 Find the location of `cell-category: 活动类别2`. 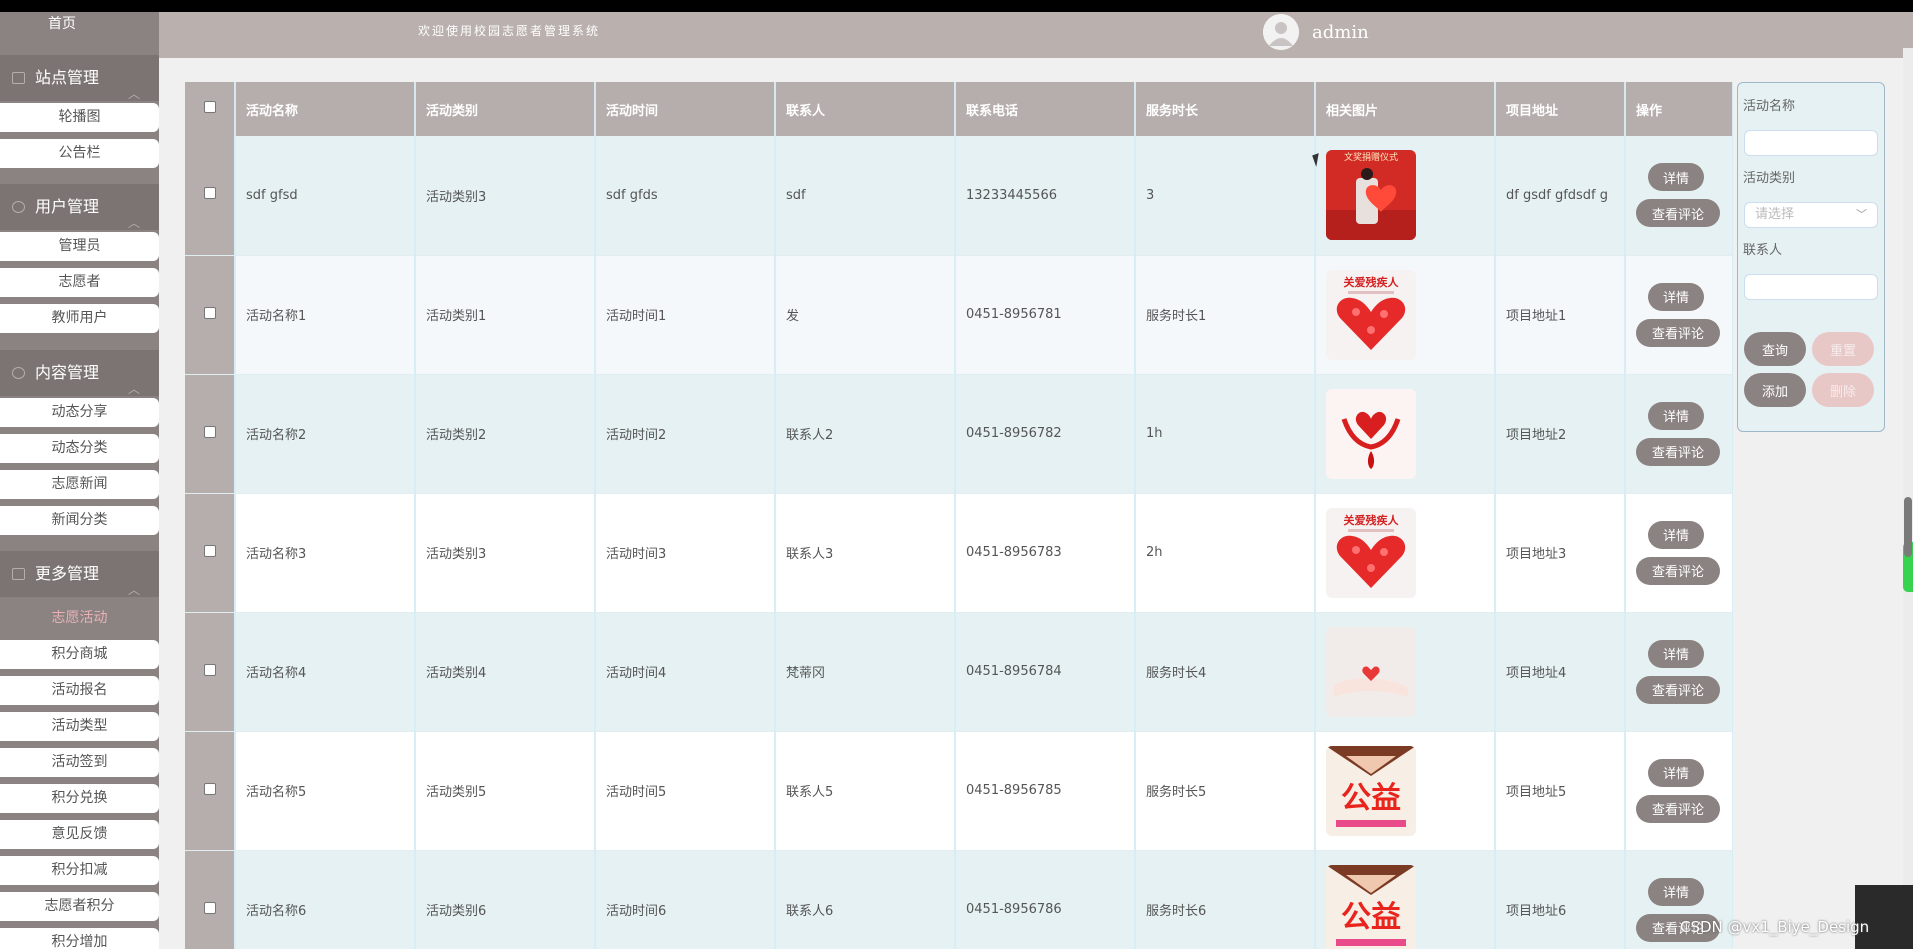

cell-category: 活动类别2 is located at coordinates (505, 434).